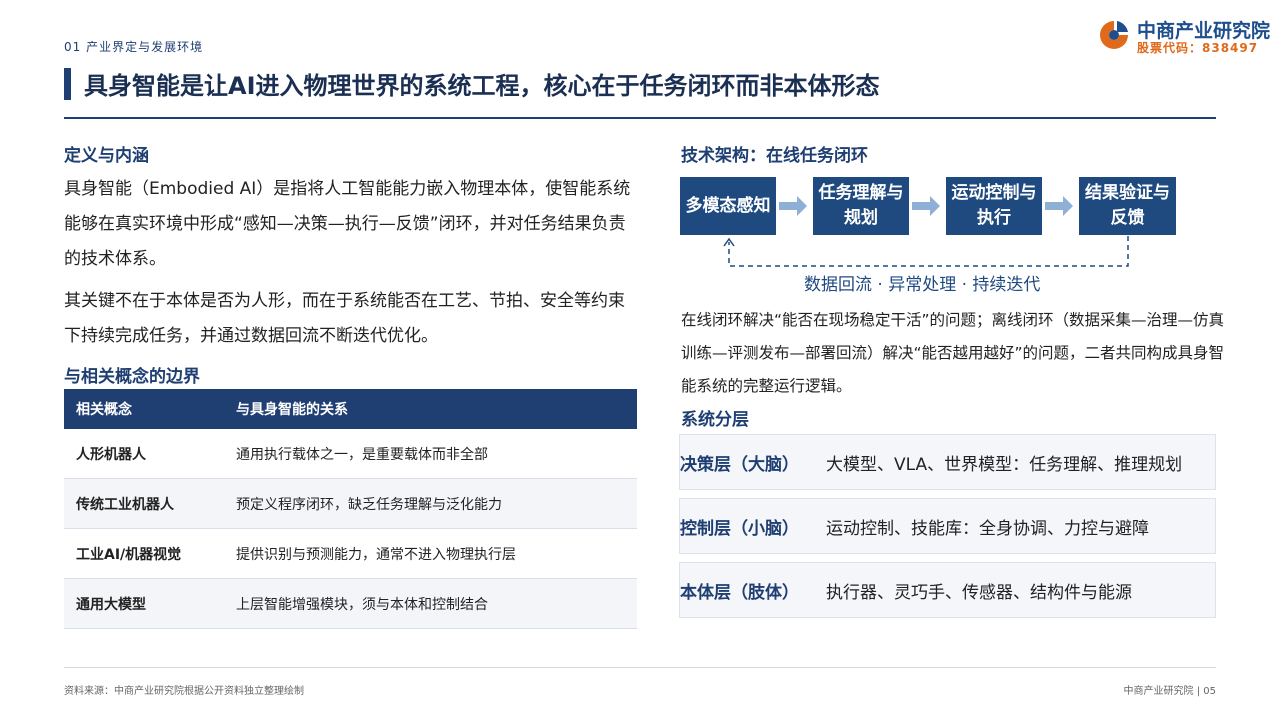 The width and height of the screenshot is (1280, 720). I want to click on table-cell-relation: 提供识别与预测能力，通常不进入物理执行层, so click(376, 554).